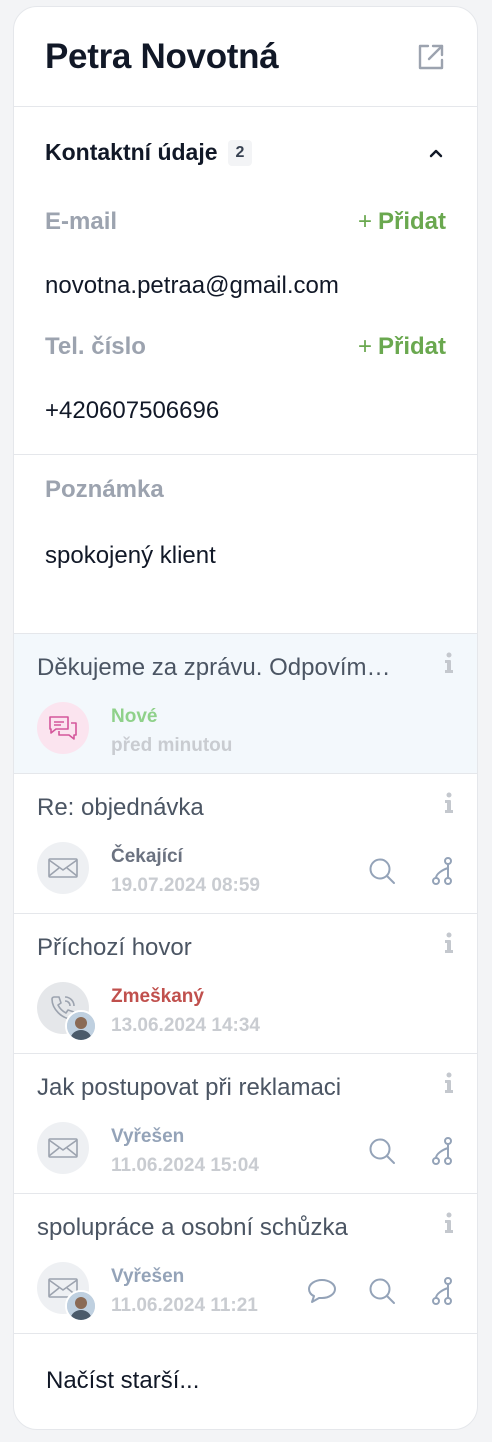 The image size is (492, 1442). What do you see at coordinates (322, 1291) in the screenshot?
I see `comment-icon` at bounding box center [322, 1291].